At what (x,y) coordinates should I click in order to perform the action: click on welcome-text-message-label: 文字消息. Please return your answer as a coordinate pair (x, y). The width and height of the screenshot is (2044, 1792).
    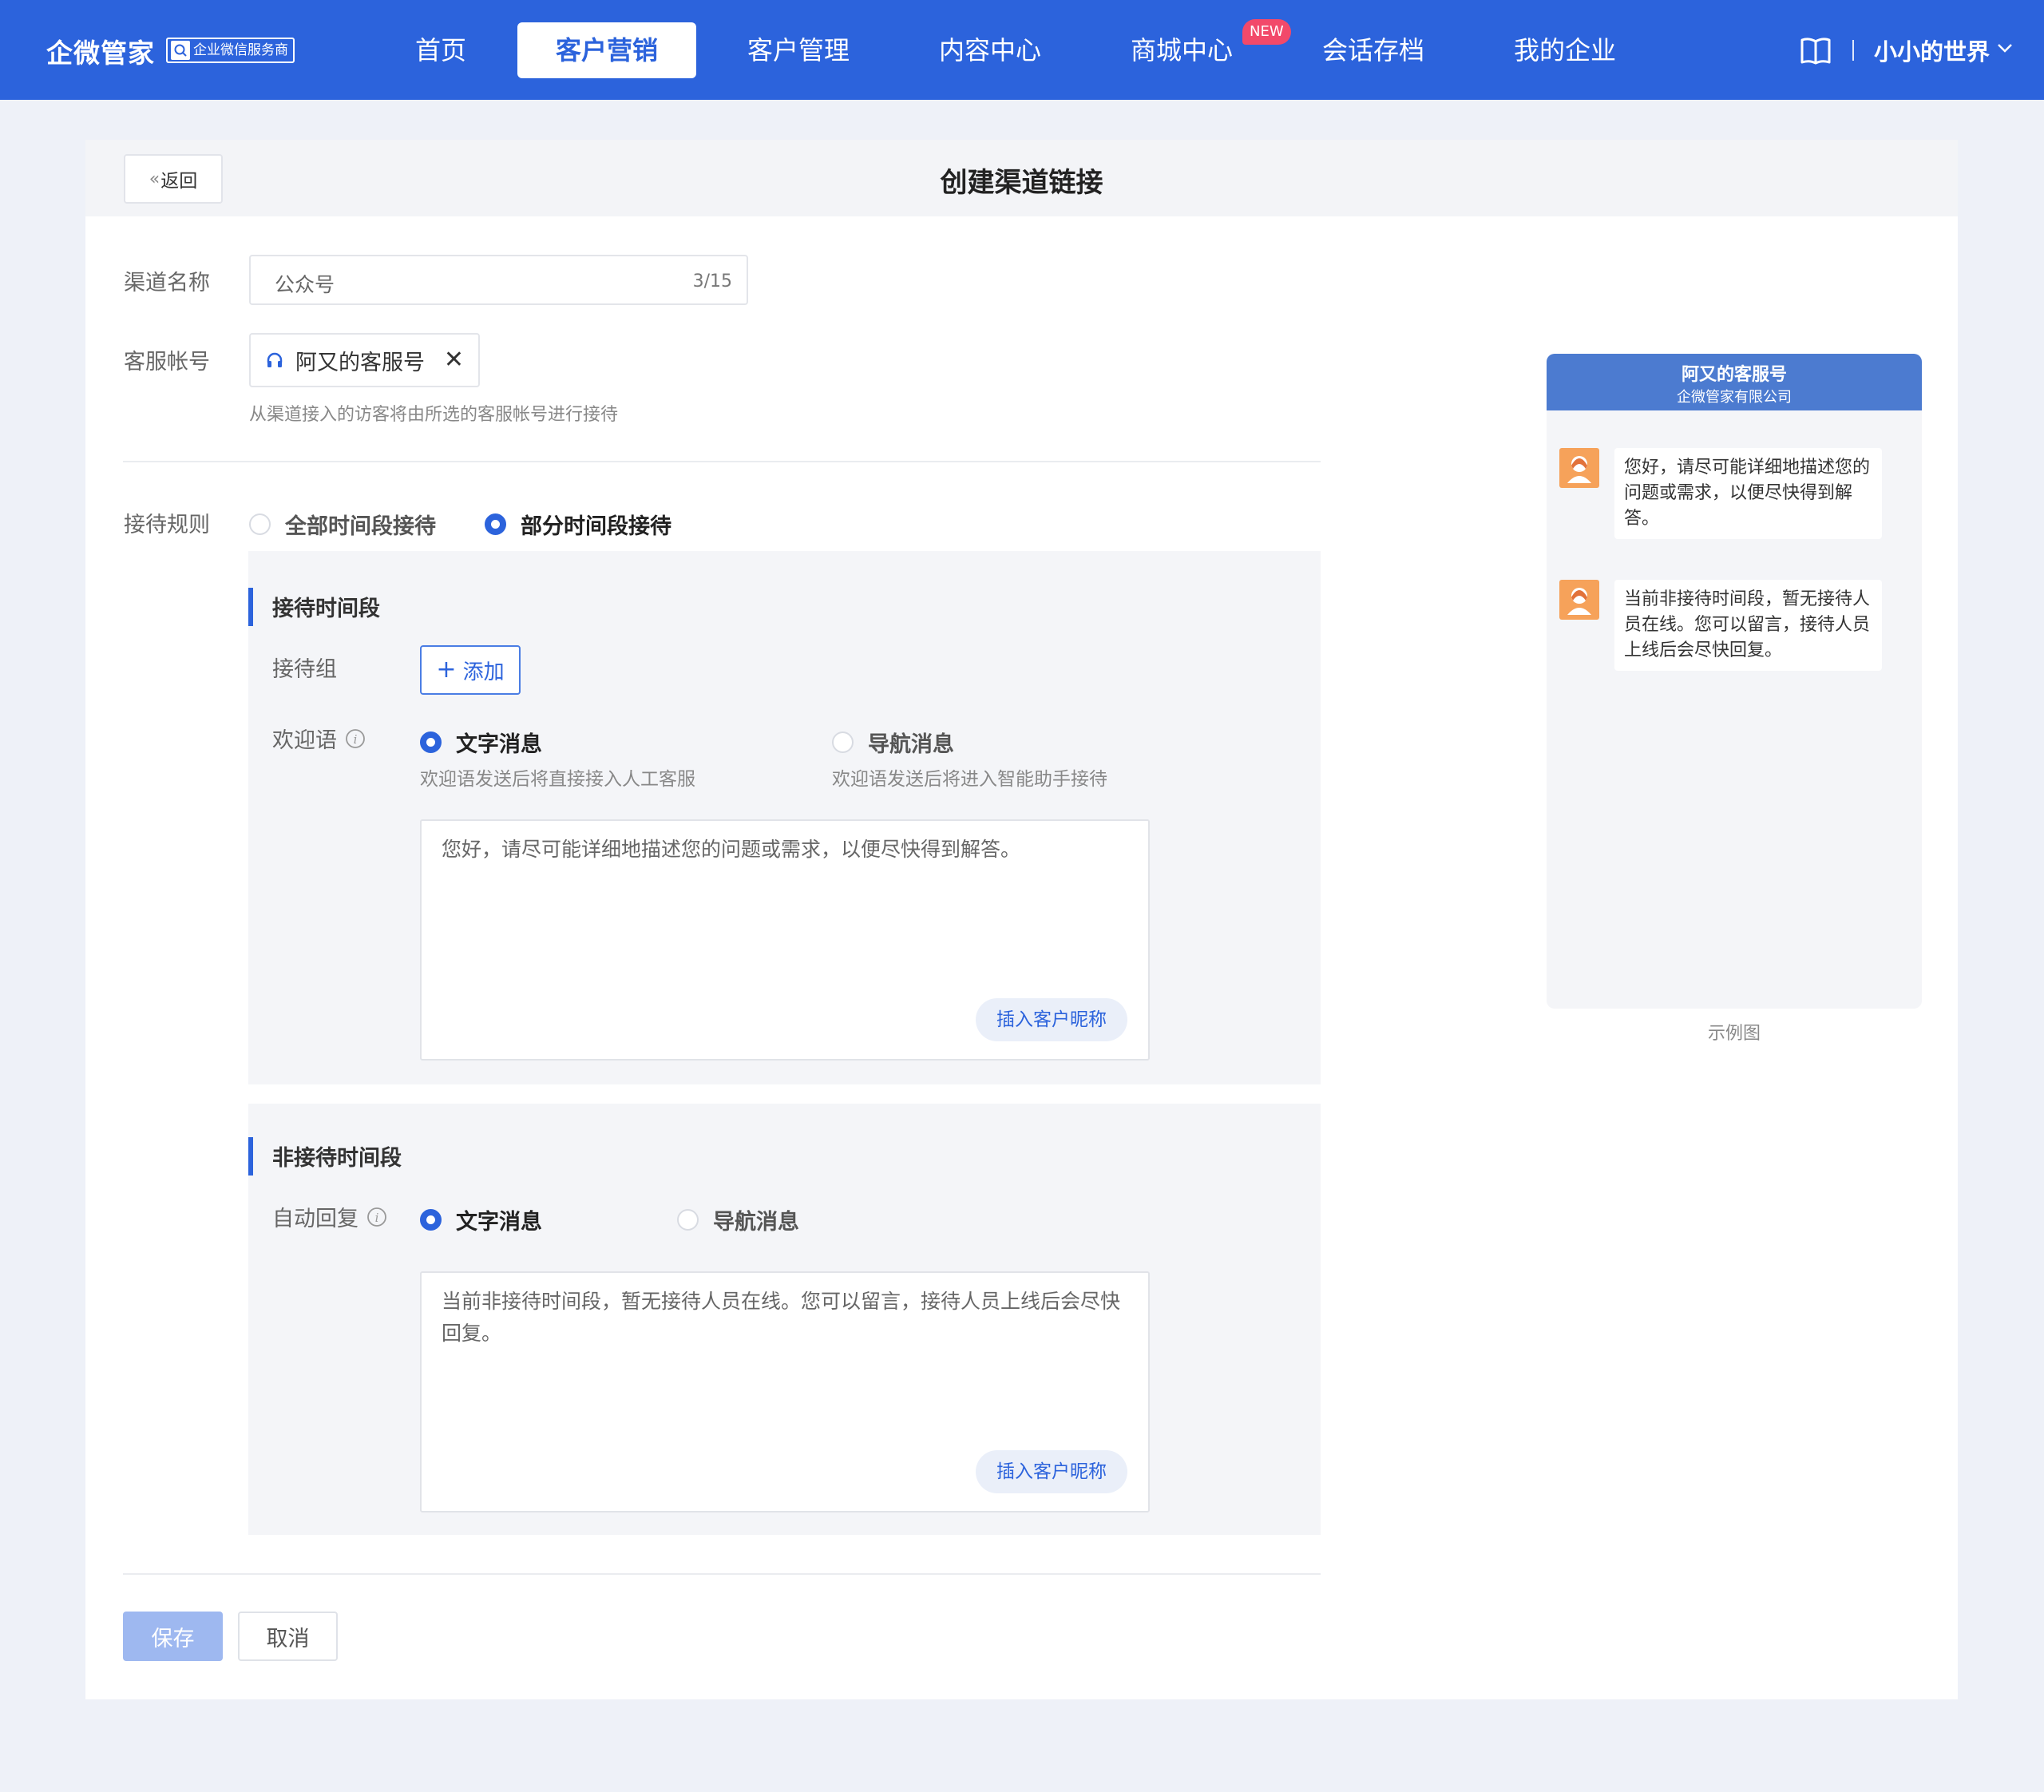
    Looking at the image, I should click on (499, 744).